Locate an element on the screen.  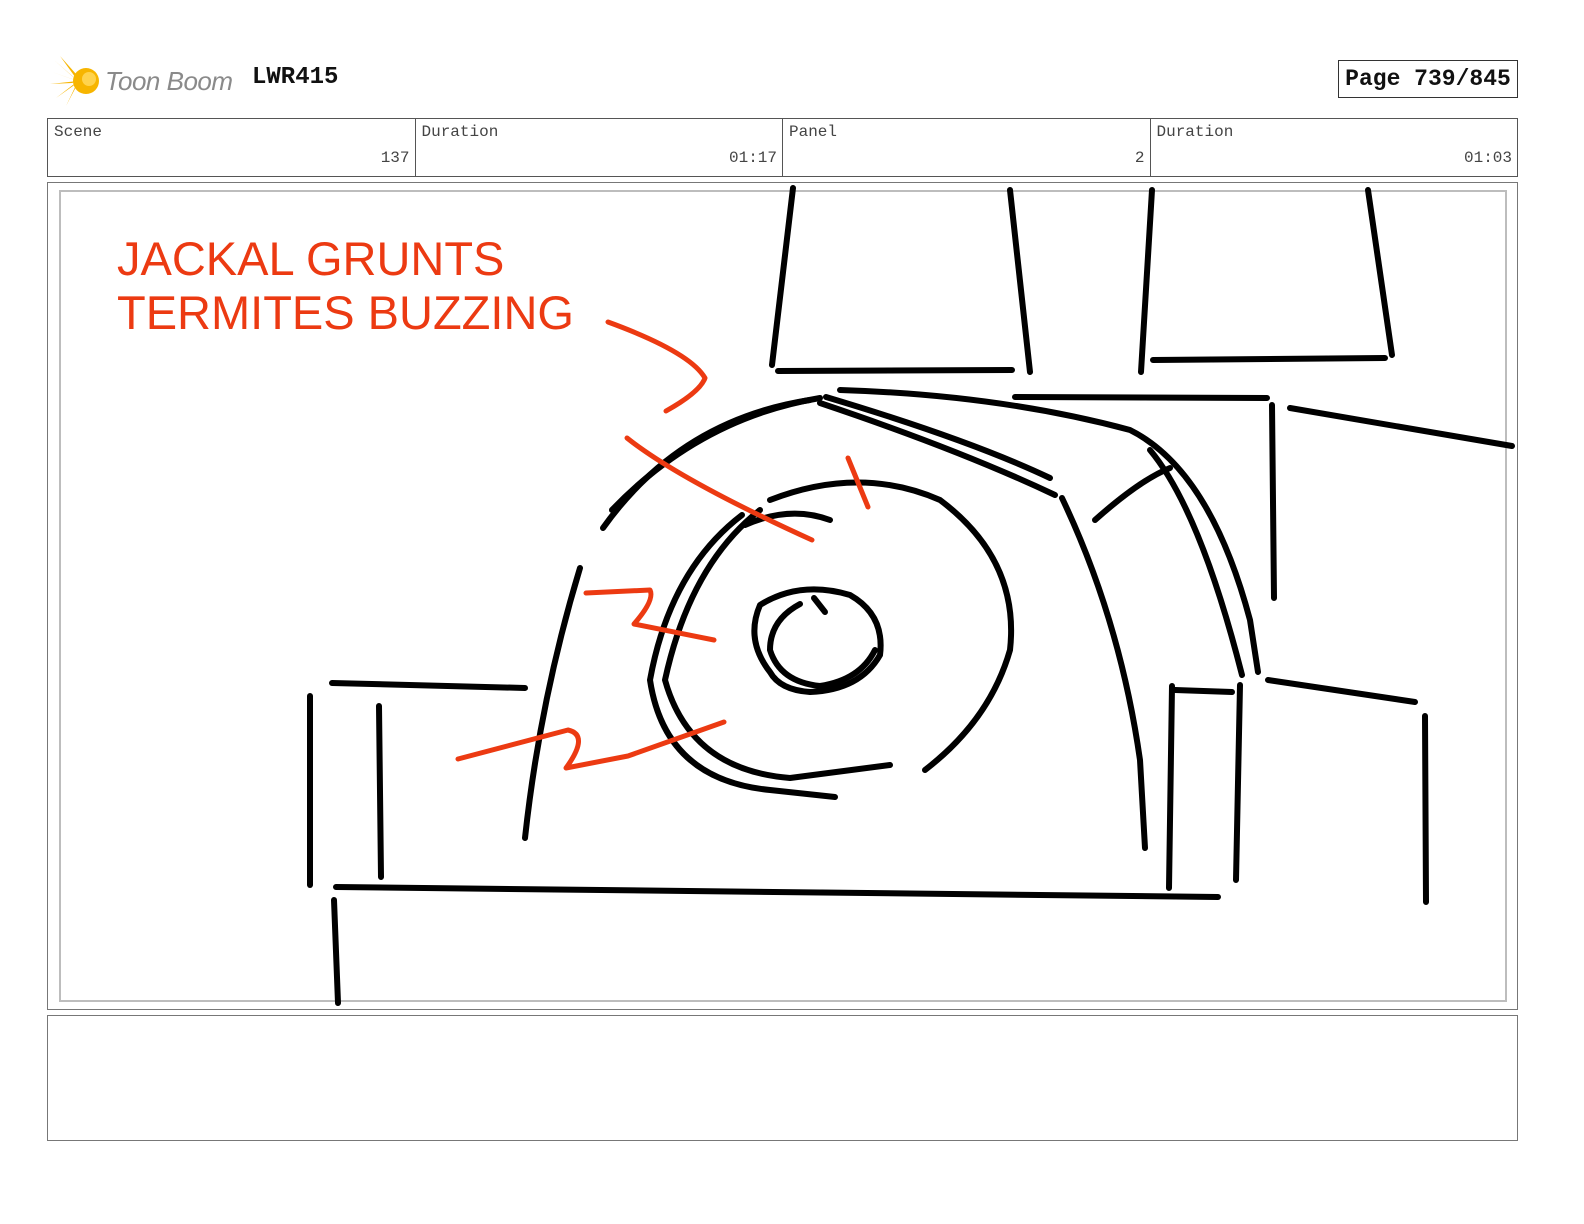
red-sound-lines is located at coordinates (663, 545).